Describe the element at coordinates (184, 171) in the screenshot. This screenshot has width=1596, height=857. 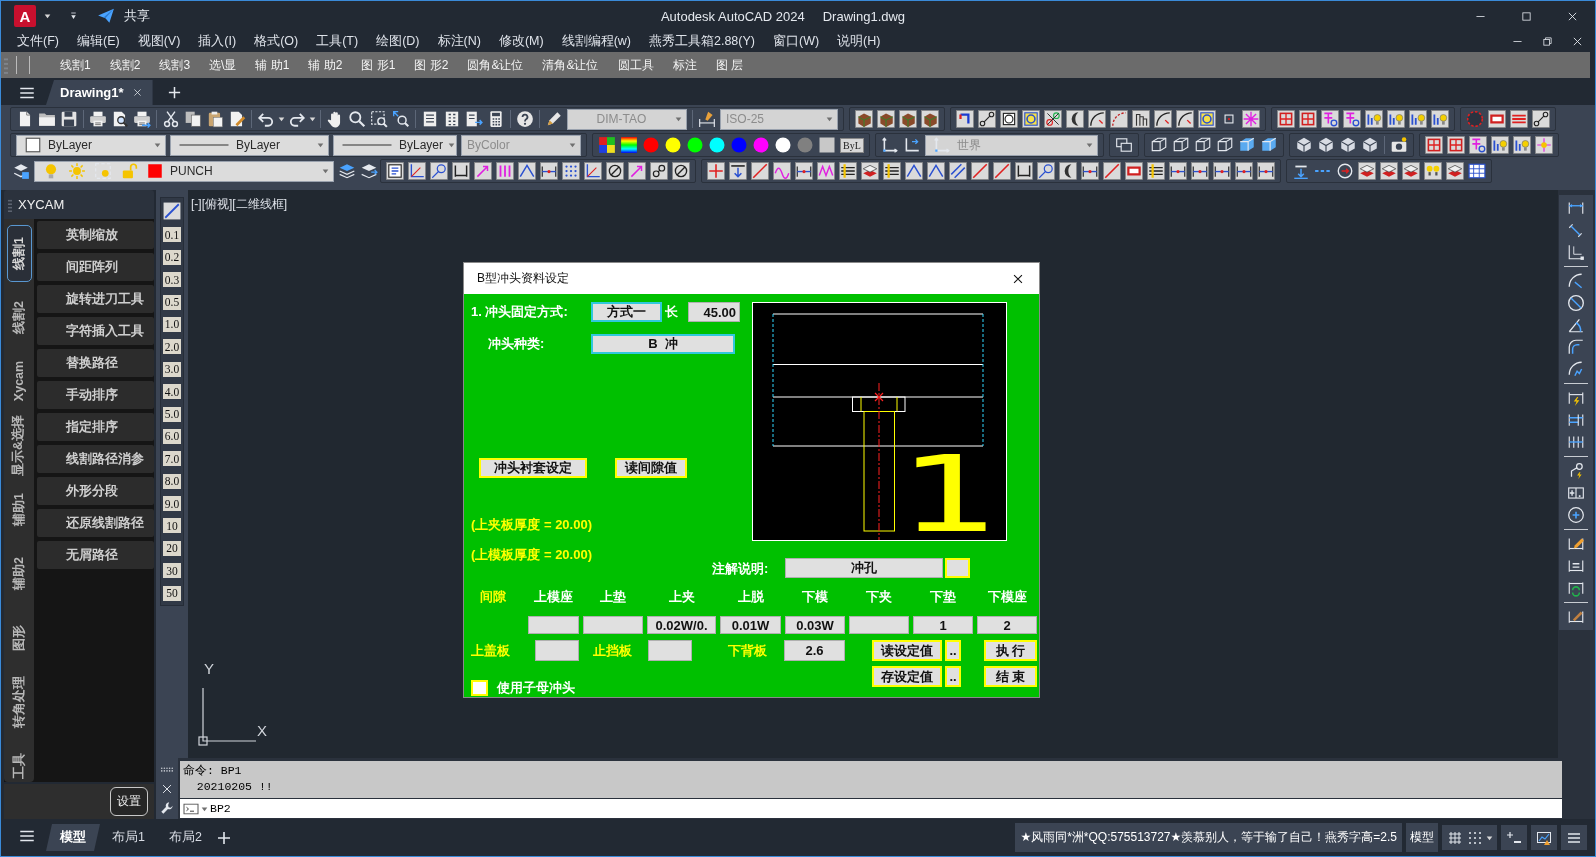
I see `layer-dropdown: PUNCH` at that location.